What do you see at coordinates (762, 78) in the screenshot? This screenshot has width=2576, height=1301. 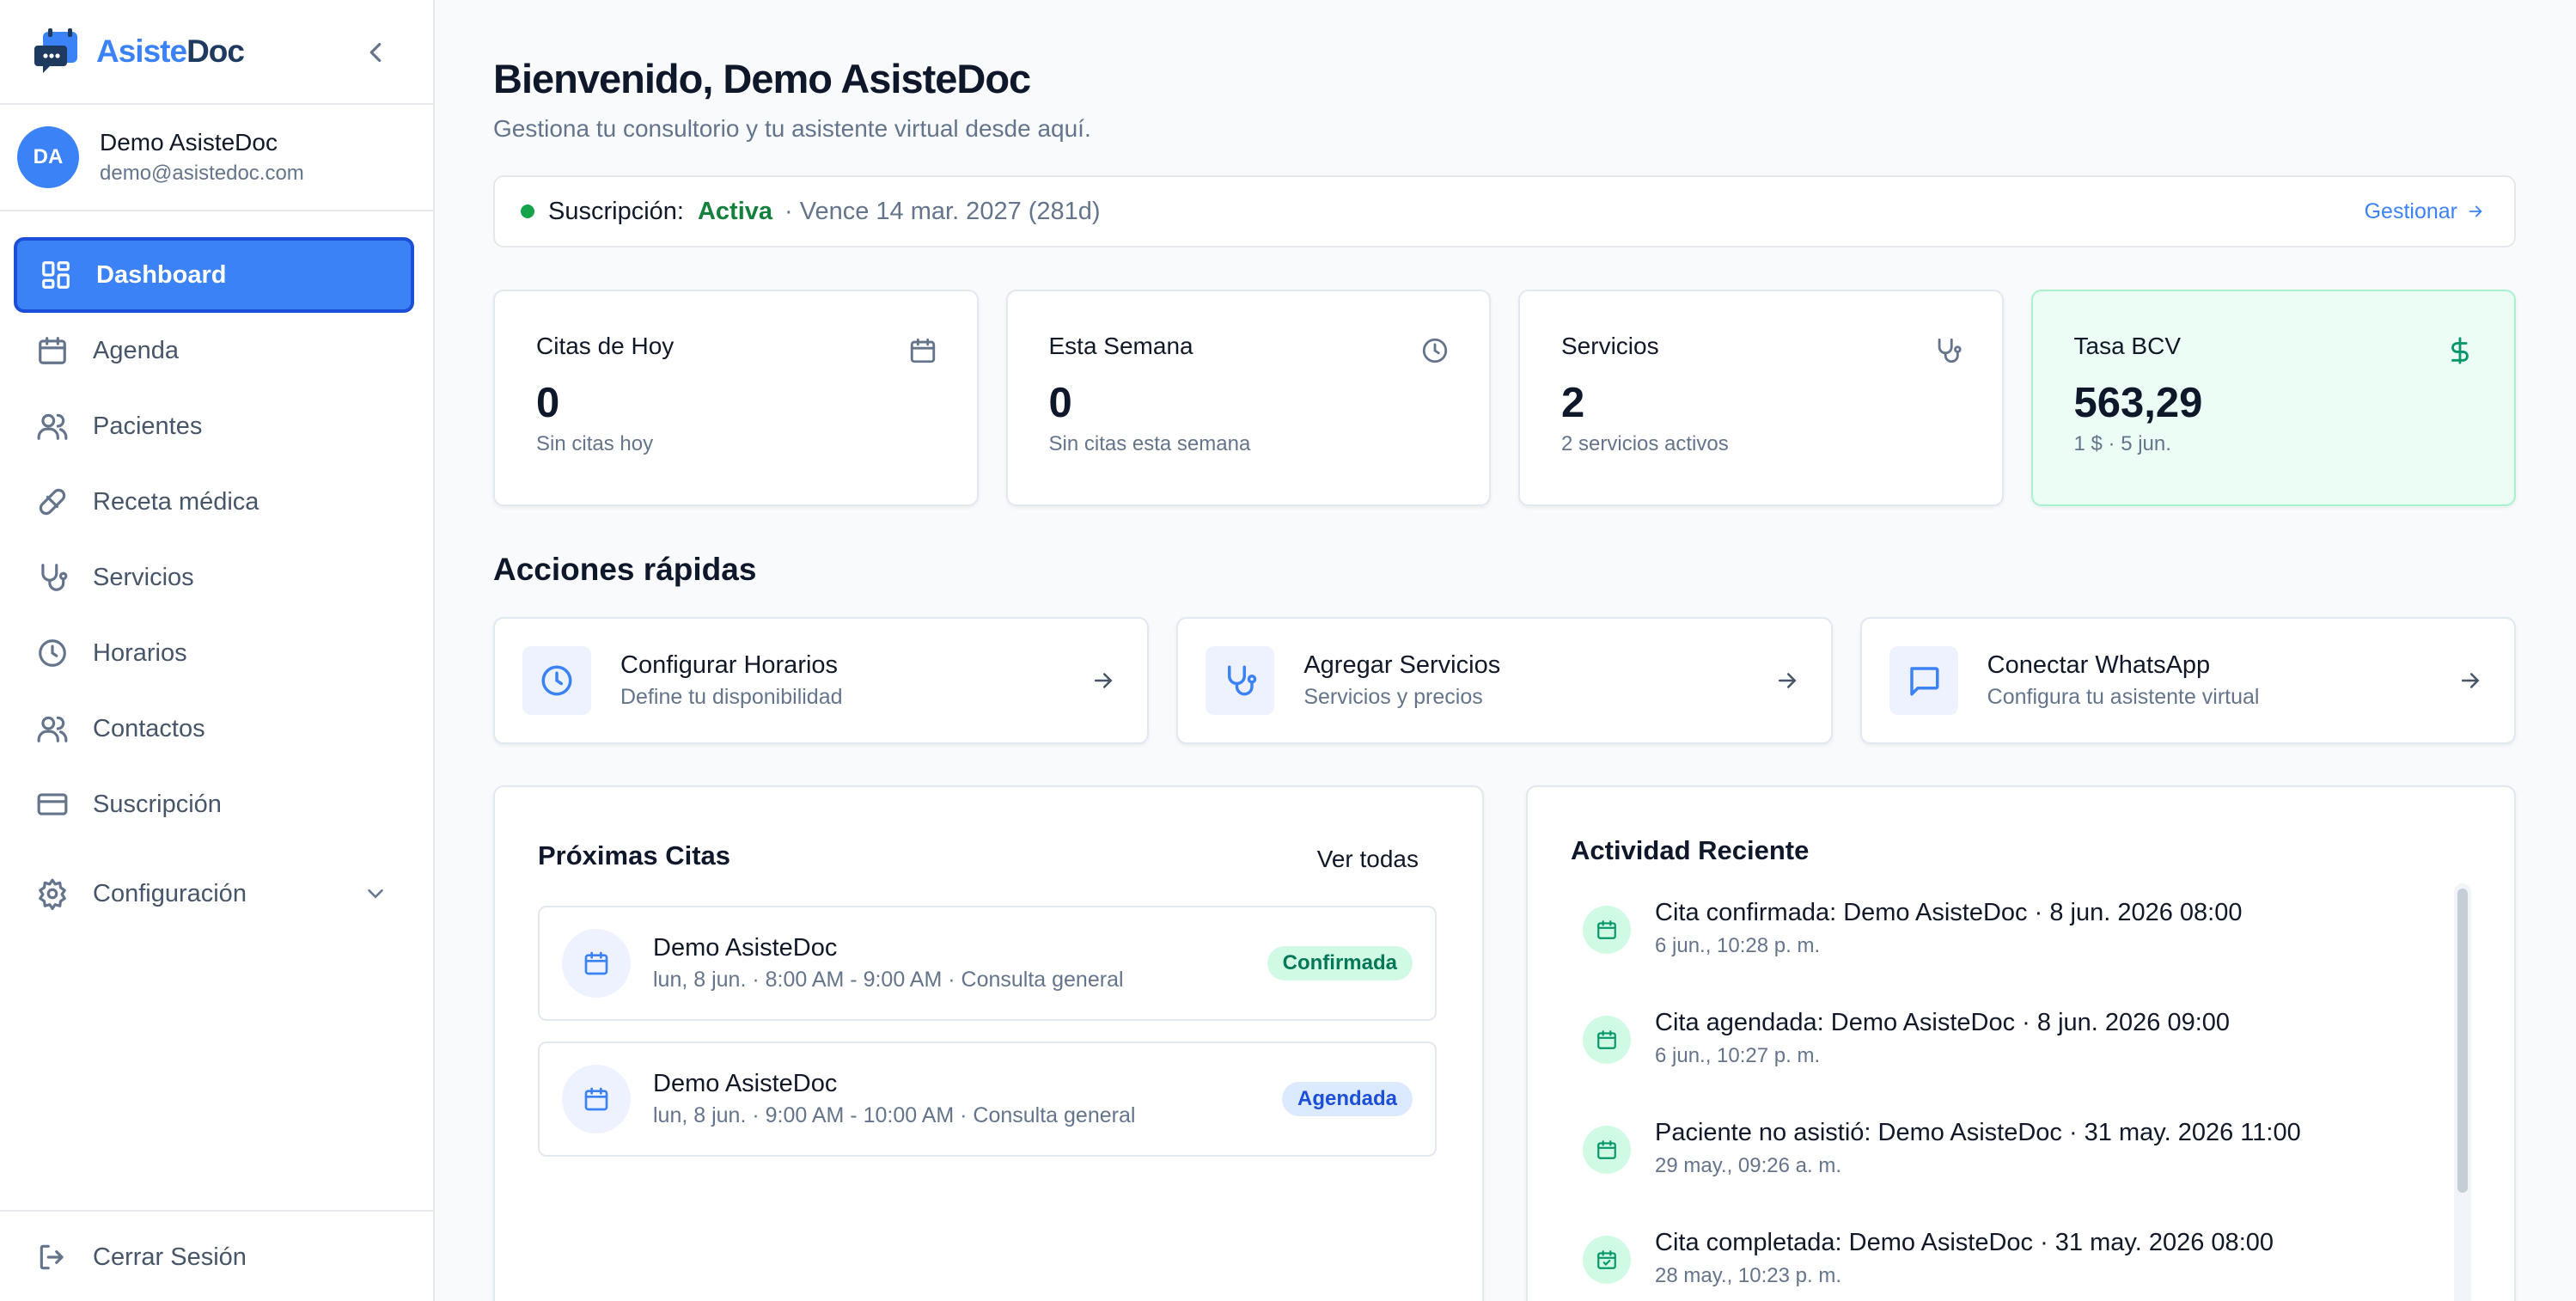 I see `page-title: Bienvenido, Demo AsisteDoc` at bounding box center [762, 78].